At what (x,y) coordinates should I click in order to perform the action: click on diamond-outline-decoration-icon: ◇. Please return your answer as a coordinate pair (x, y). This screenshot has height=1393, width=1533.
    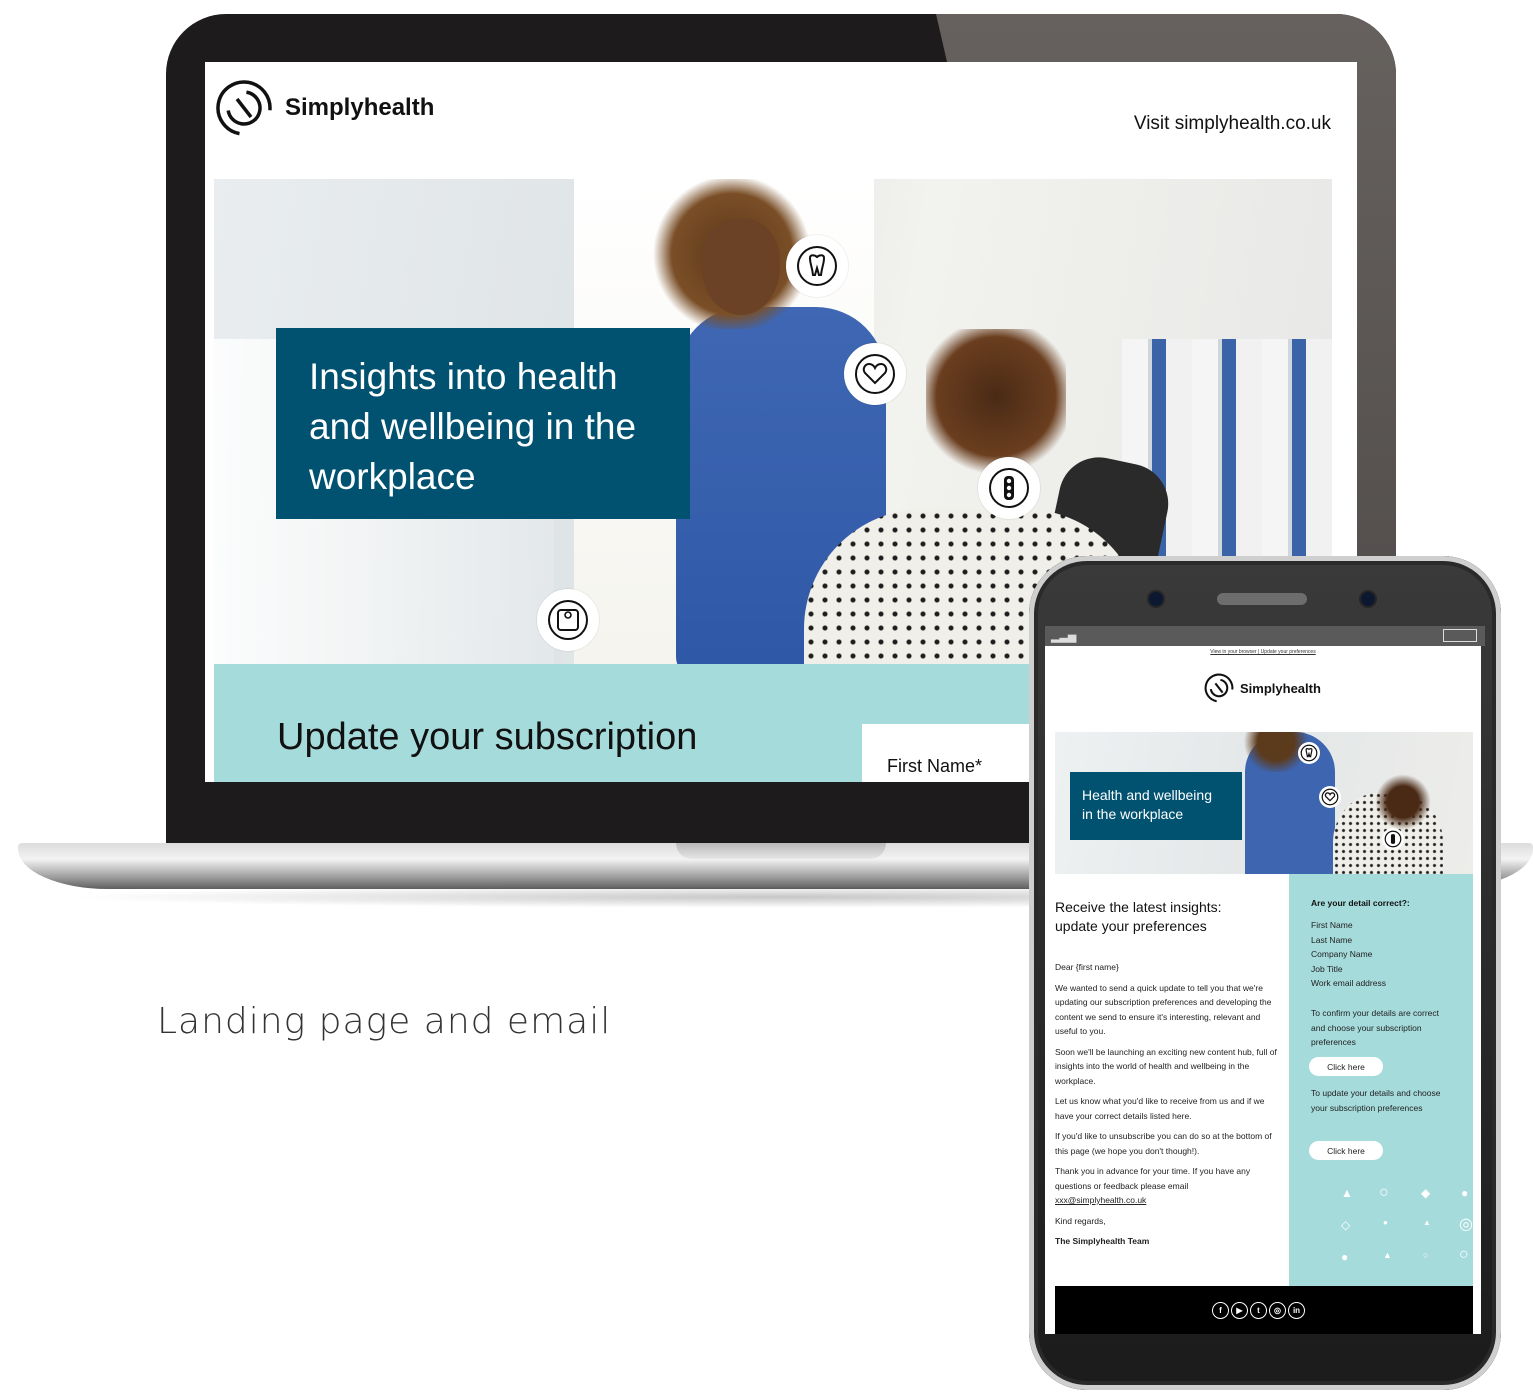
    Looking at the image, I should click on (1346, 1225).